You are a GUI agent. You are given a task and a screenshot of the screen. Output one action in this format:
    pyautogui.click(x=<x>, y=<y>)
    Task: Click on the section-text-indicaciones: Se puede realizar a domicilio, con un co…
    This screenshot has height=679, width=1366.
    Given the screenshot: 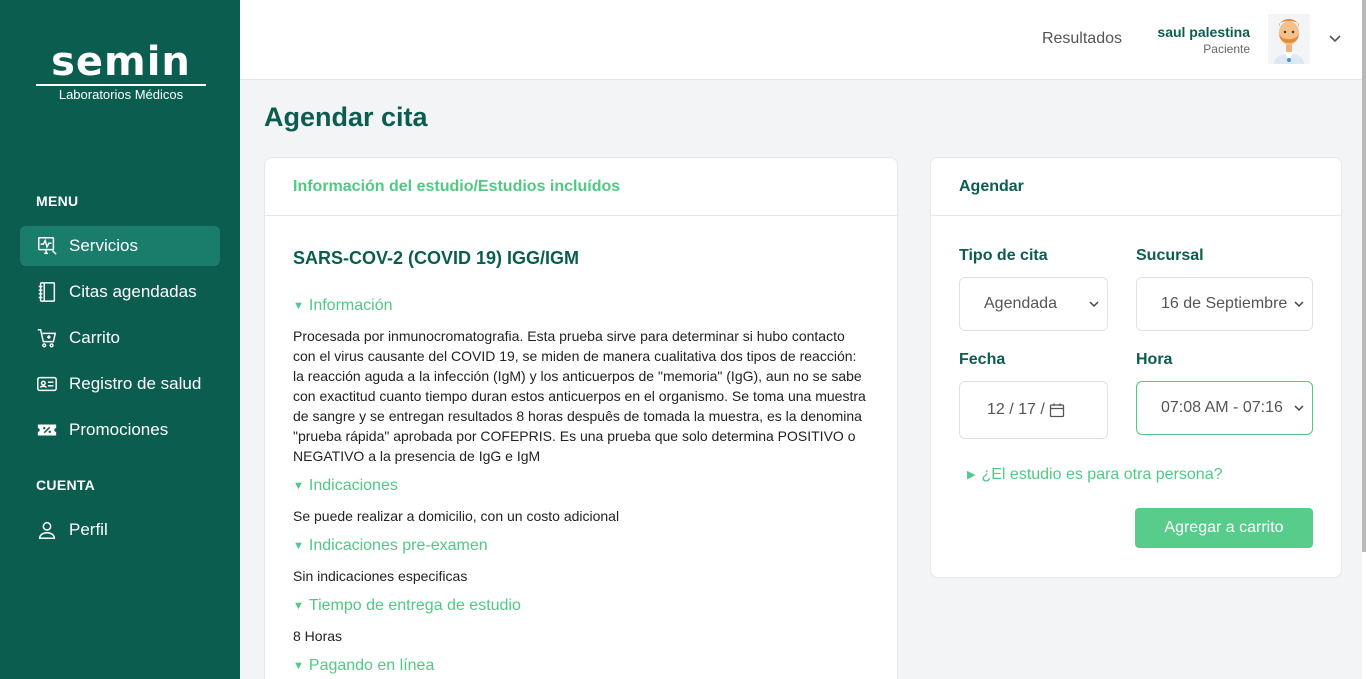 What is the action you would take?
    pyautogui.click(x=456, y=516)
    